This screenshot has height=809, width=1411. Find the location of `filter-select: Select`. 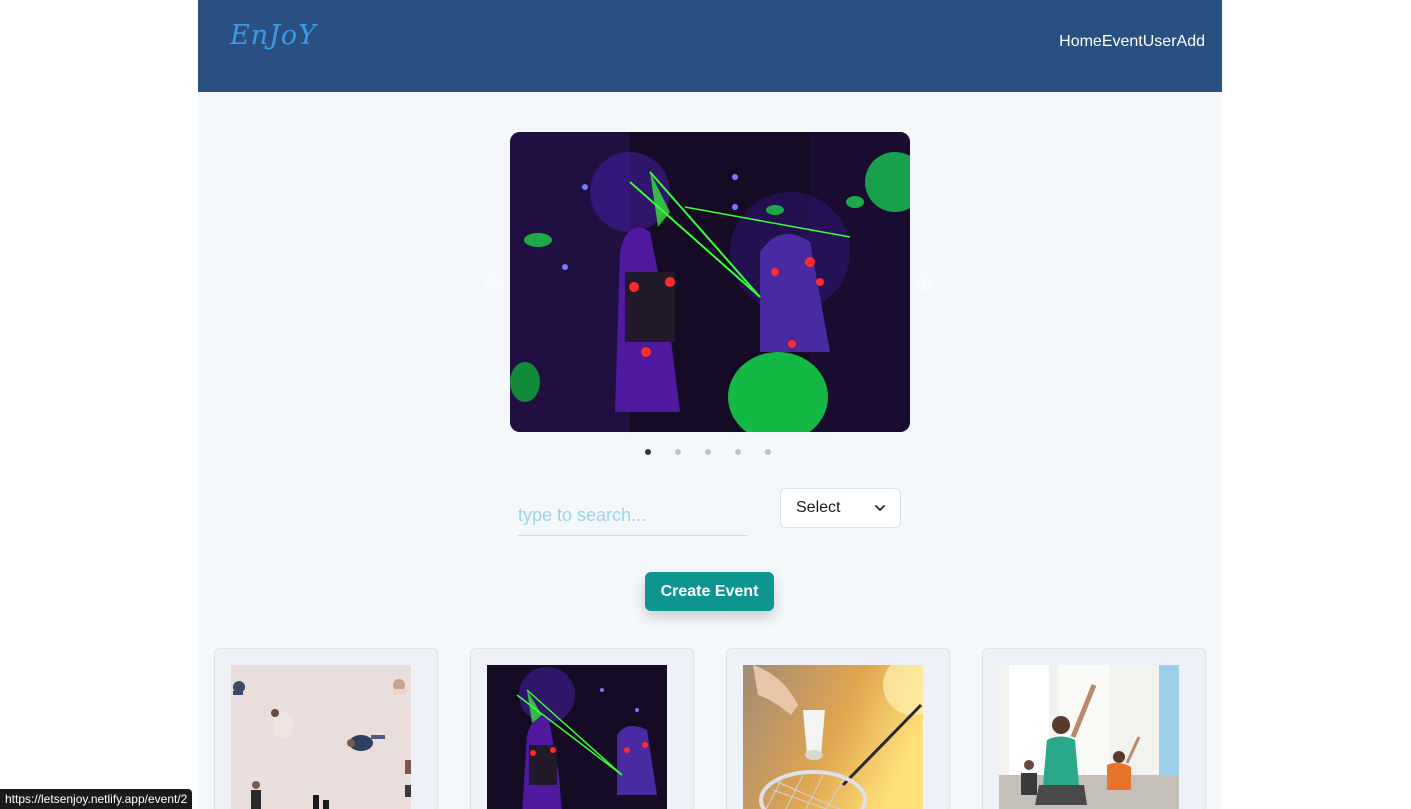

filter-select: Select is located at coordinates (840, 508).